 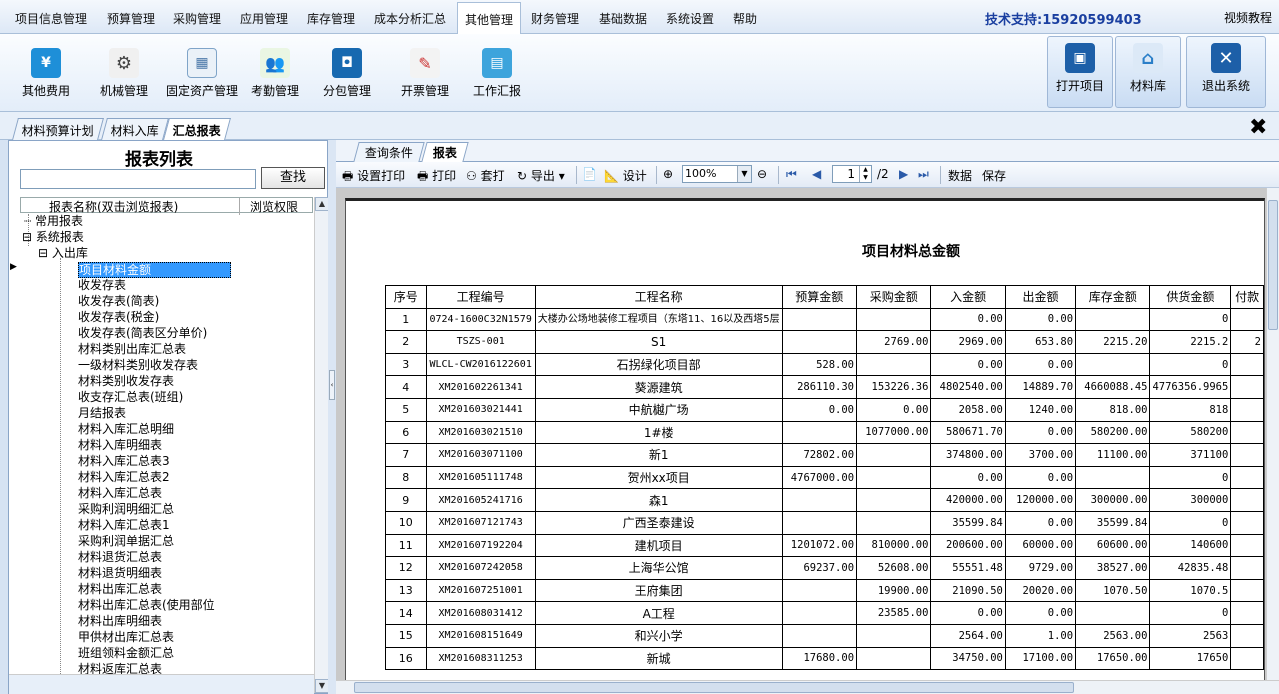 I want to click on first-page-icon: ⏮, so click(x=791, y=174).